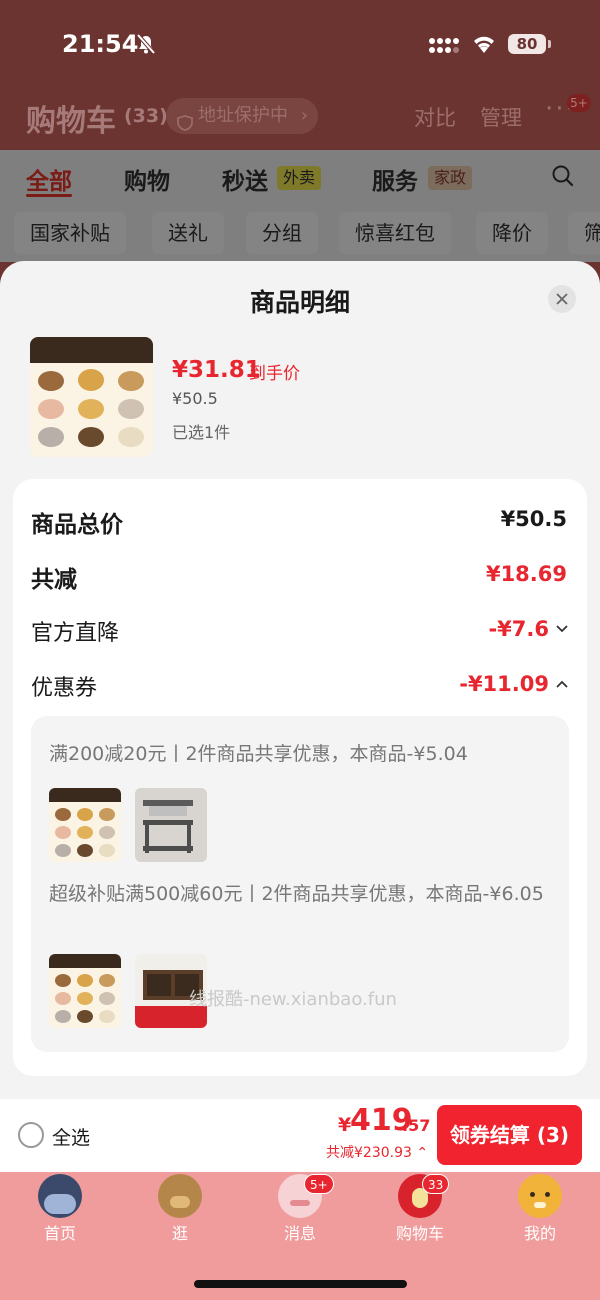  Describe the element at coordinates (216, 370) in the screenshot. I see `final-price: ¥31.81` at that location.